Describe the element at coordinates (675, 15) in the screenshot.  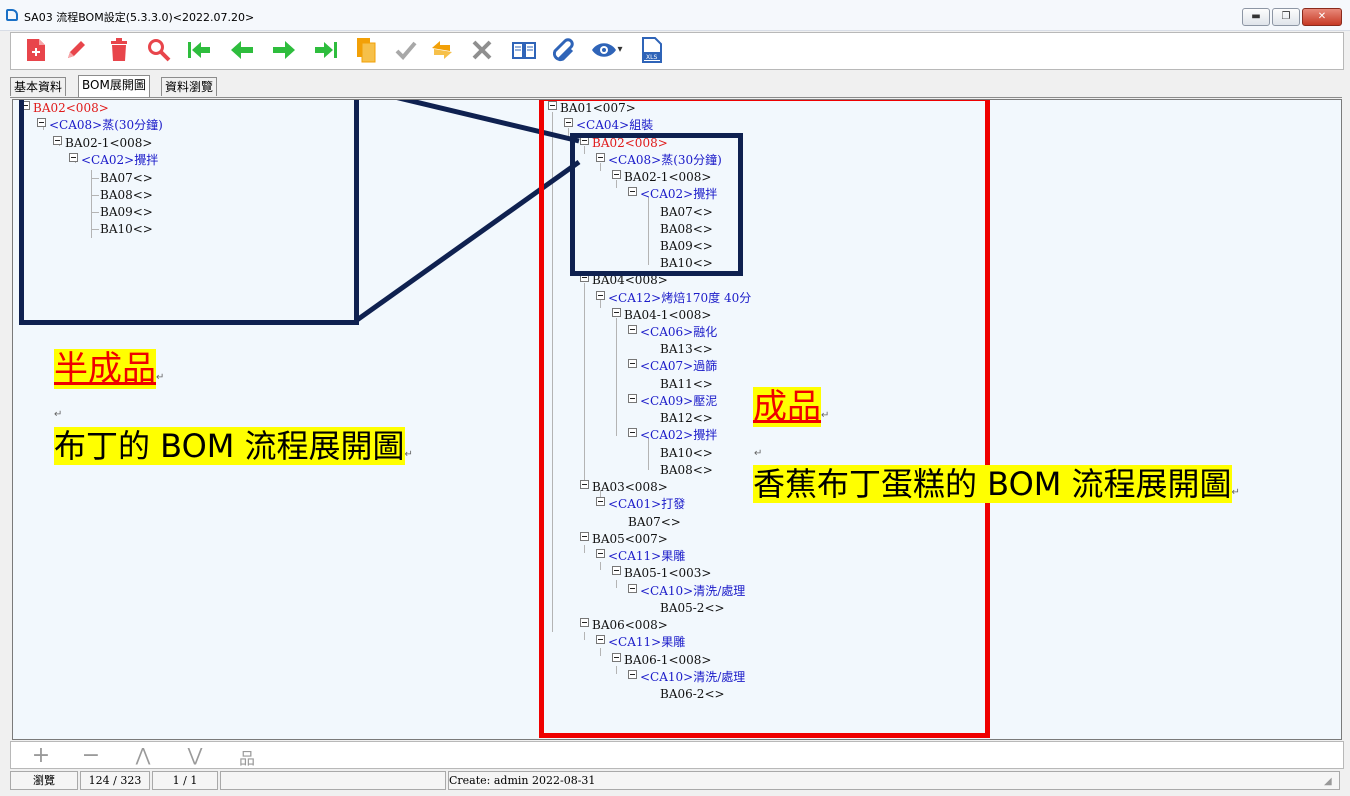
I see `title-bar: SA03 流程BOM設定(5.3.3.0)<2022.07.20> ▬ ❐ ✕` at that location.